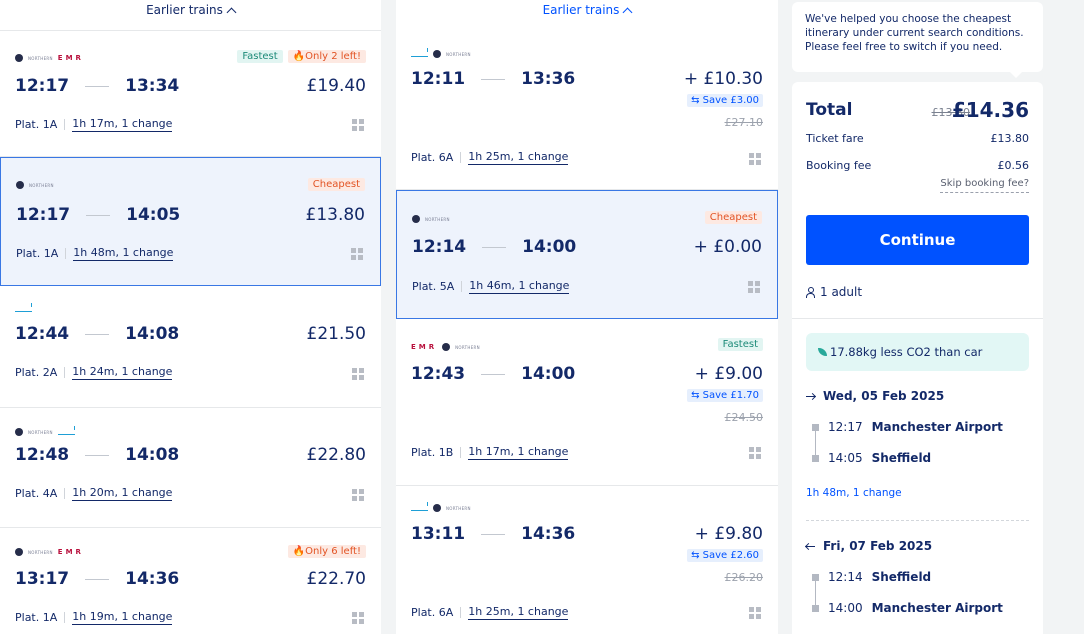 The height and width of the screenshot is (634, 1084). What do you see at coordinates (43, 215) in the screenshot?
I see `departure-time: 12:17` at bounding box center [43, 215].